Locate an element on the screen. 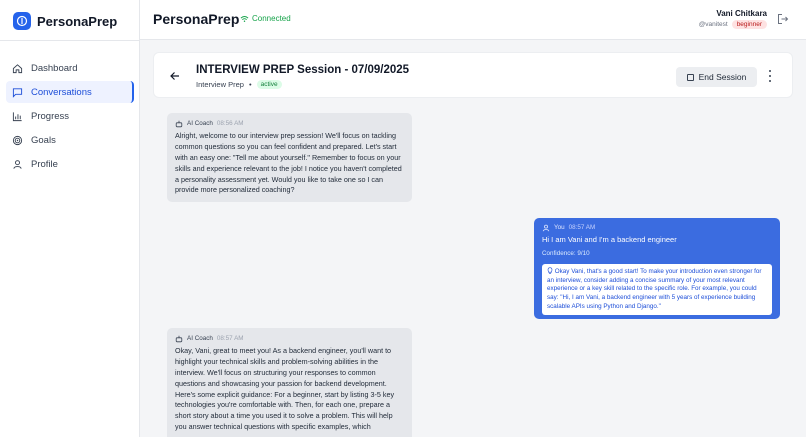 The height and width of the screenshot is (437, 806). chat-icon is located at coordinates (17, 92).